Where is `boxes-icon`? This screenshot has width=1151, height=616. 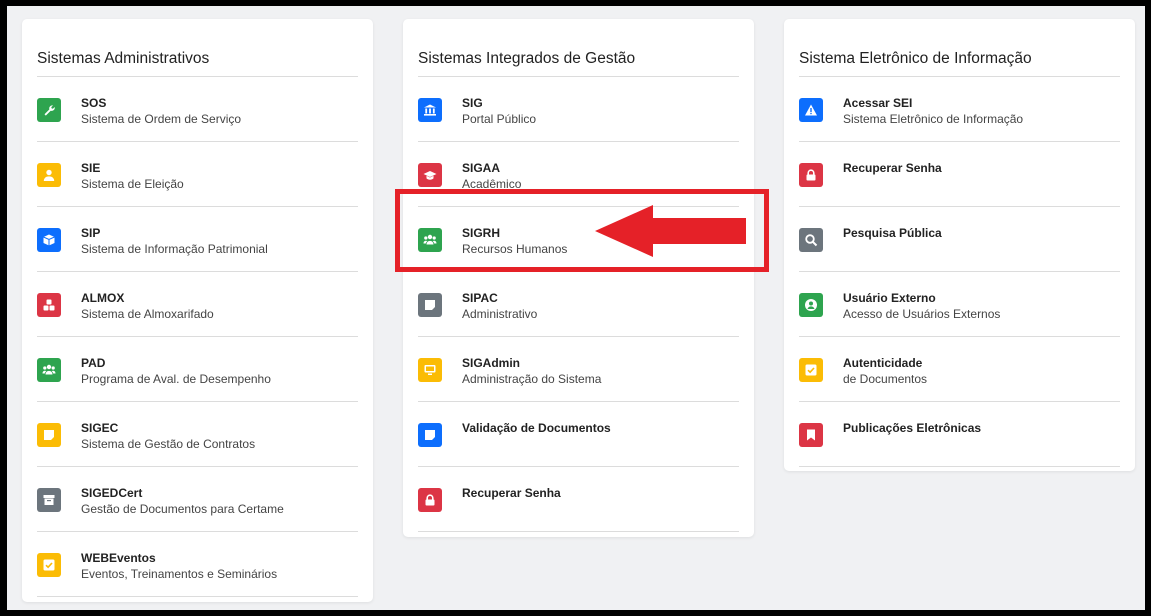 boxes-icon is located at coordinates (49, 305).